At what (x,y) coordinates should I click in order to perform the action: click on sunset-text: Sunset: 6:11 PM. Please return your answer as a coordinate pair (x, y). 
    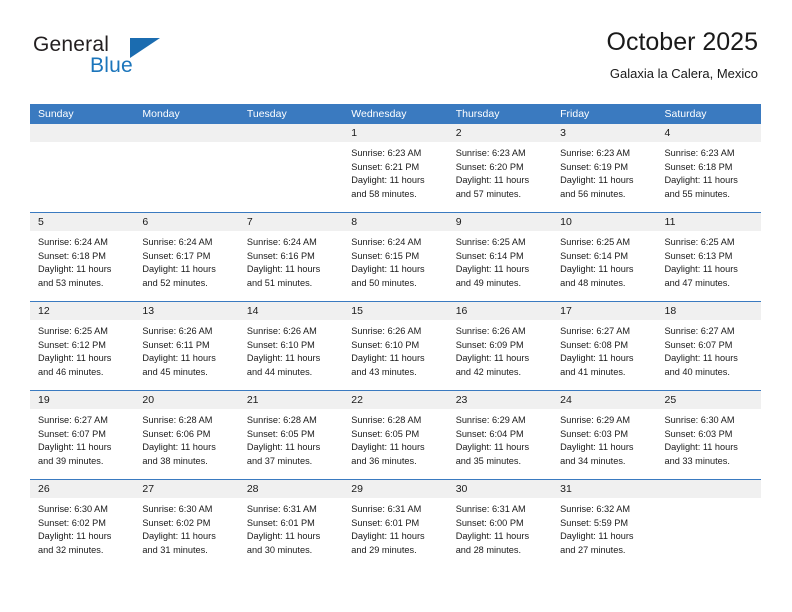
    Looking at the image, I should click on (176, 344).